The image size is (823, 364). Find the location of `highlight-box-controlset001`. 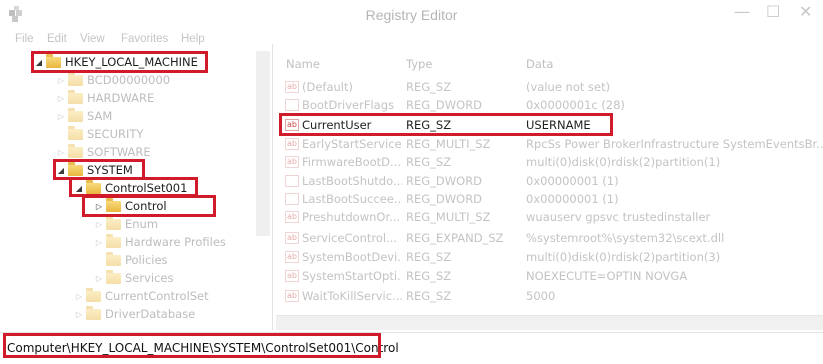

highlight-box-controlset001 is located at coordinates (133, 187).